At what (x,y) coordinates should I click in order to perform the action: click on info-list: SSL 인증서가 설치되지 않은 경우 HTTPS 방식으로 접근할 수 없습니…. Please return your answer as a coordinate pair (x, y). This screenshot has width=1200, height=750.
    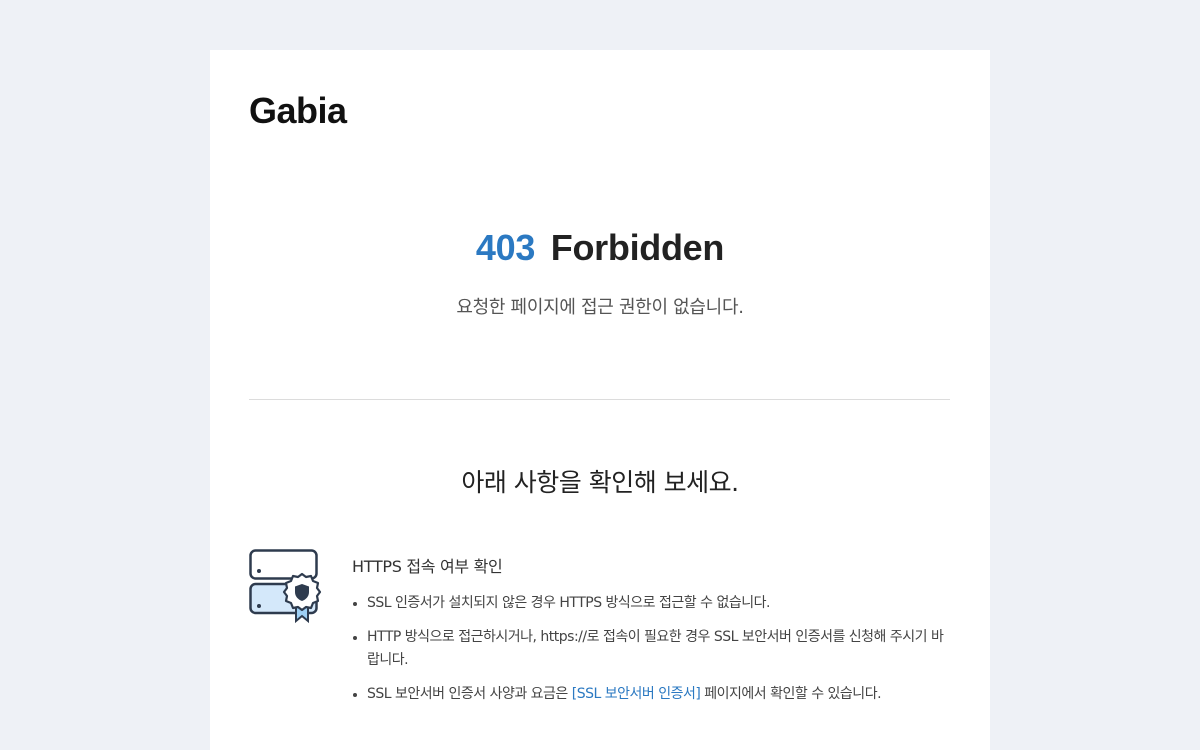
    Looking at the image, I should click on (652, 654).